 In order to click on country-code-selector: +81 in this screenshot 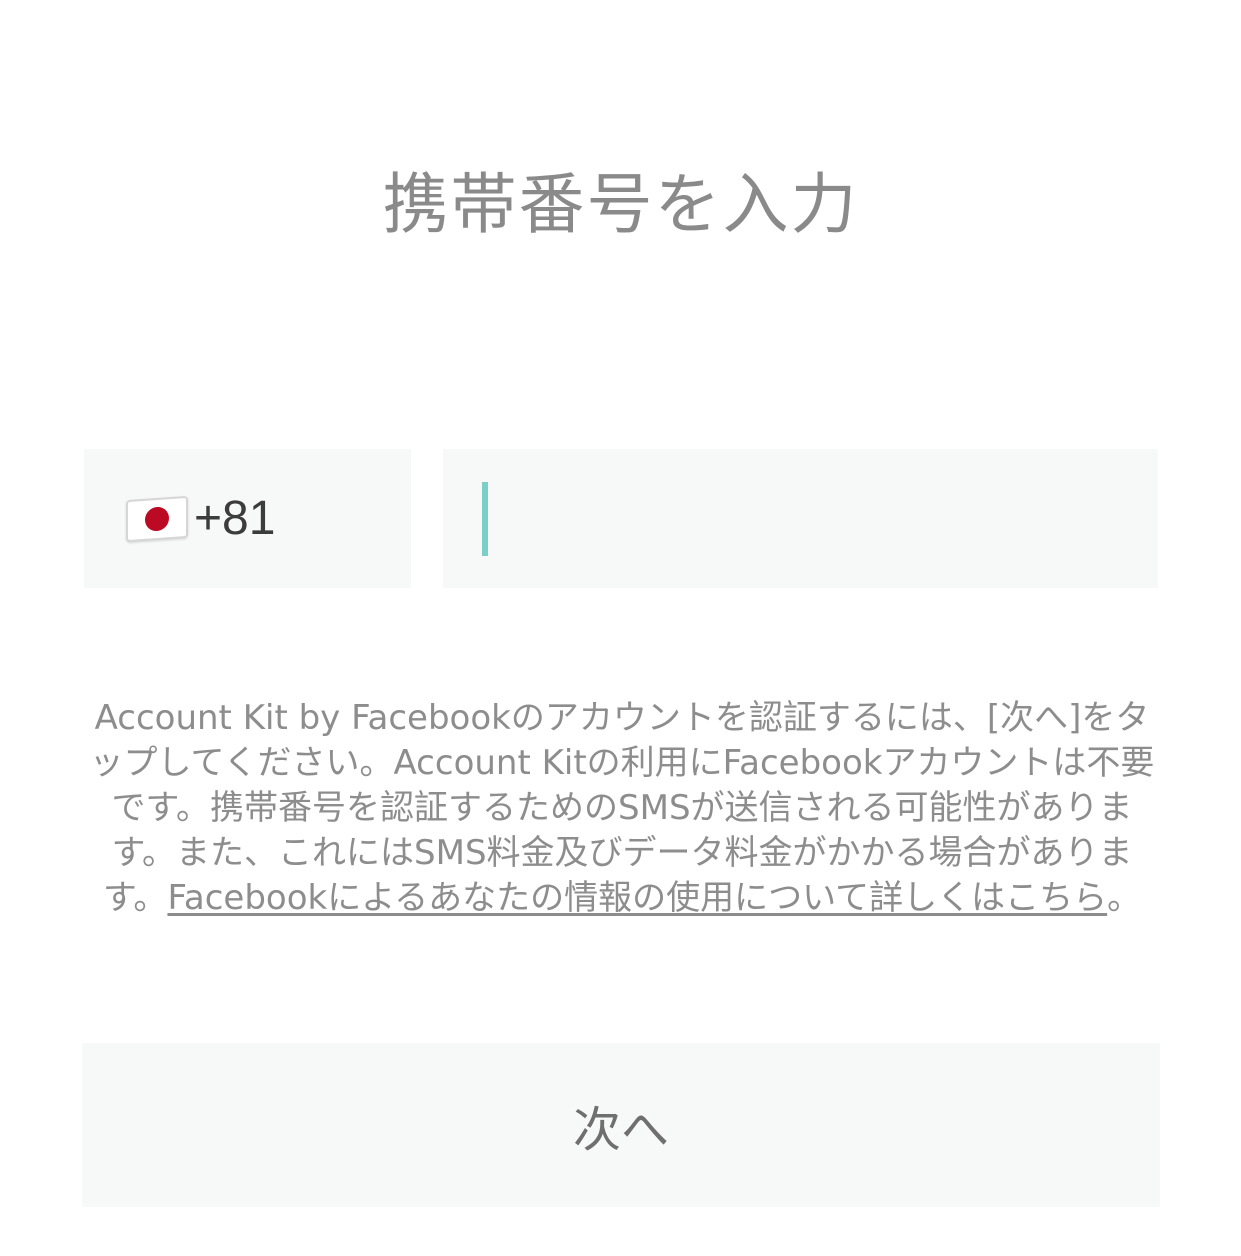, I will do `click(247, 518)`.